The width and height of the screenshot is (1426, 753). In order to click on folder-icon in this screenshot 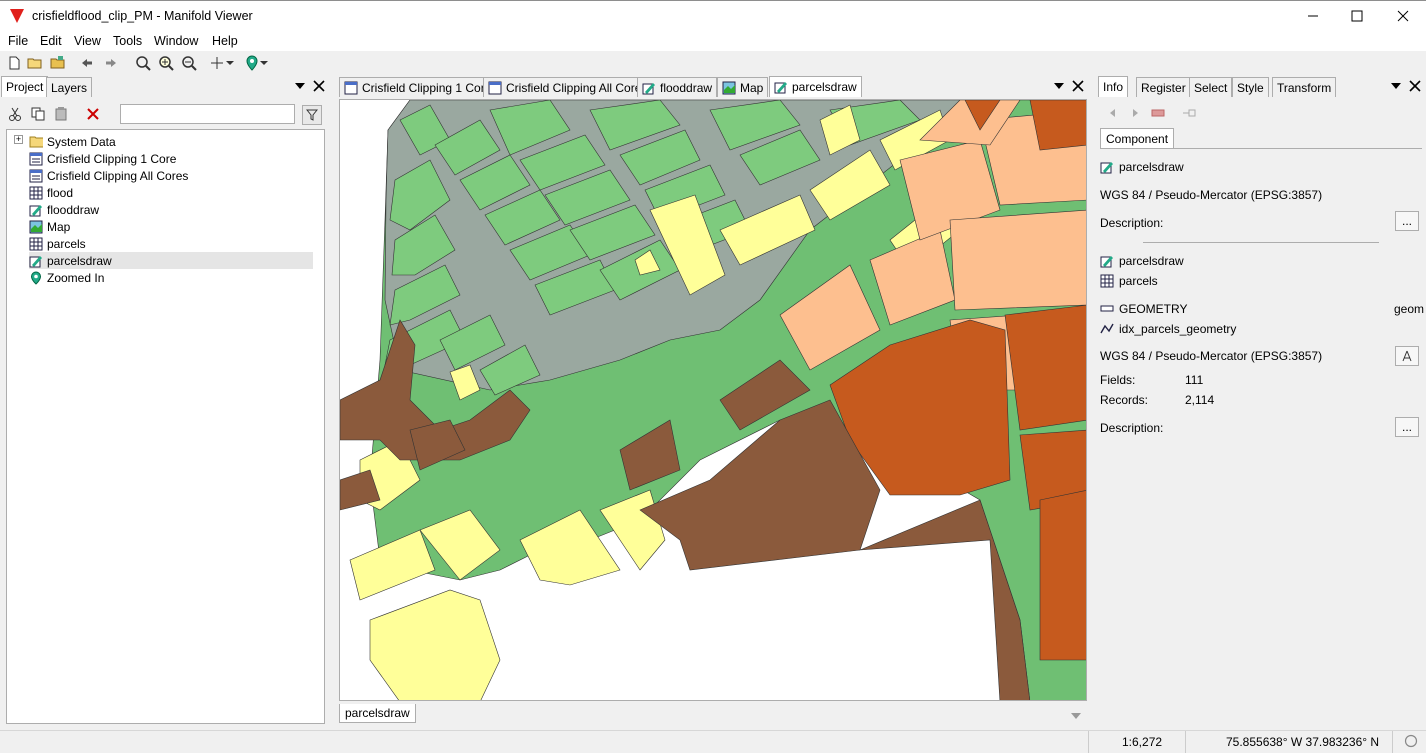, I will do `click(36, 142)`.